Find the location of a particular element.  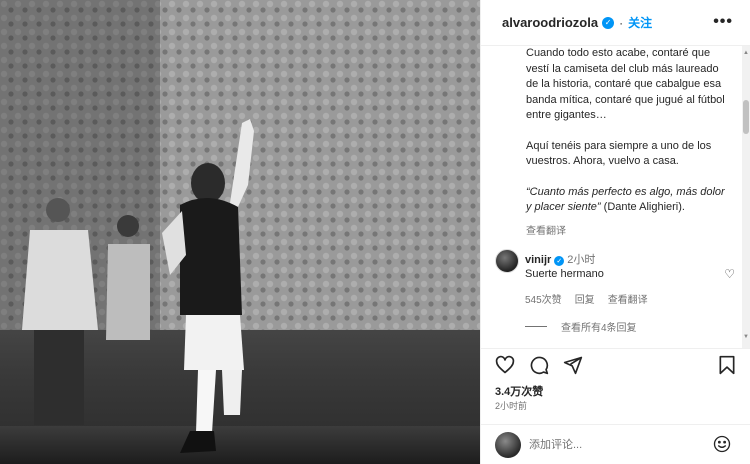

action-icons-row is located at coordinates (539, 365).